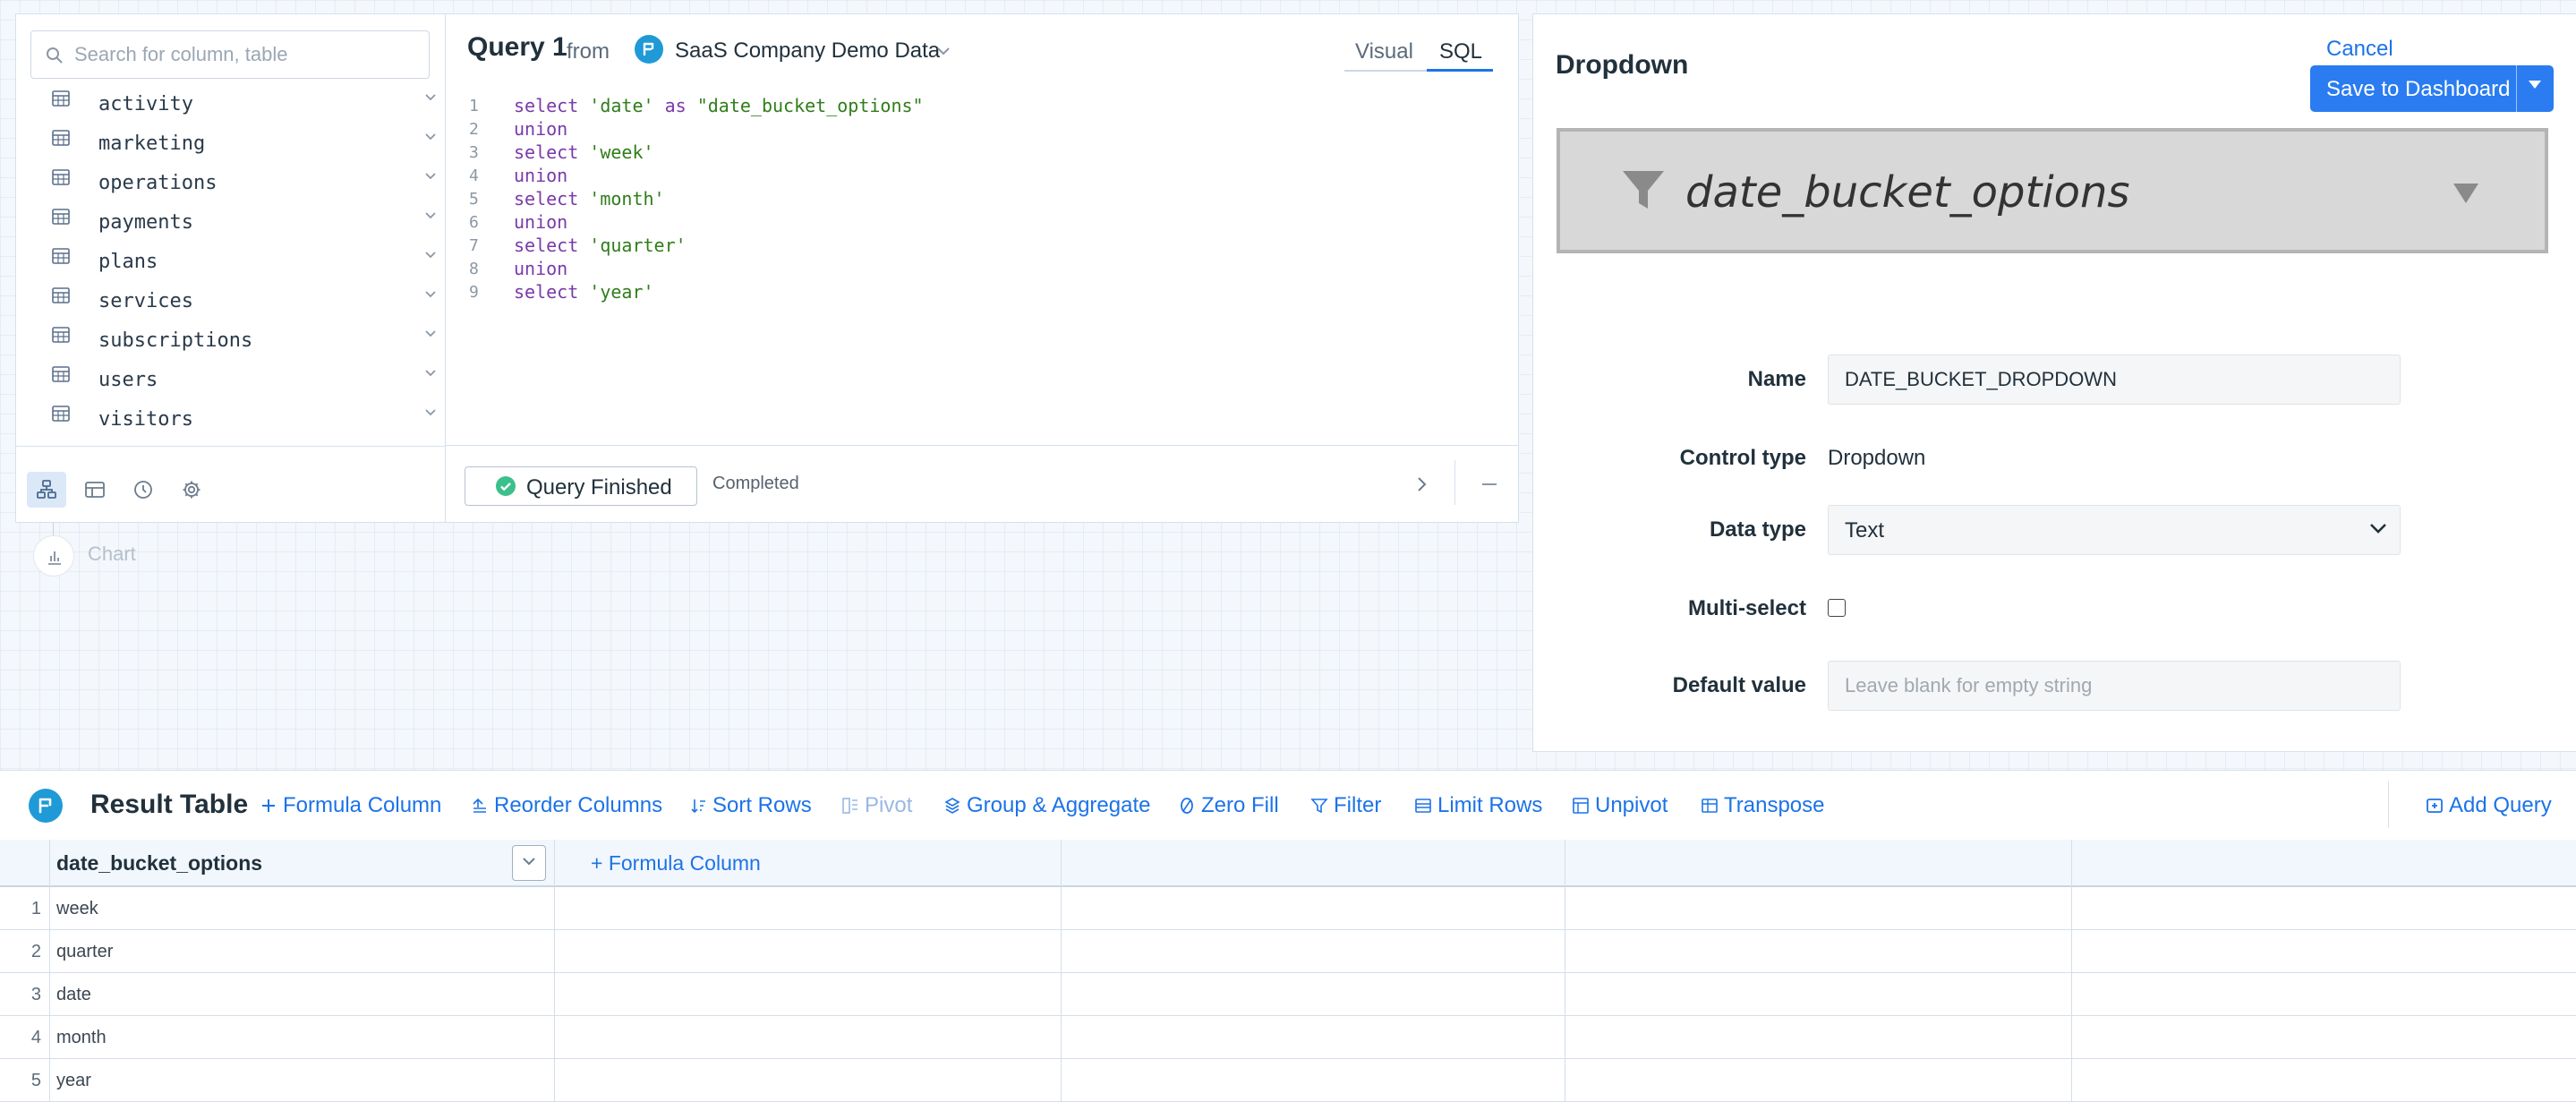 The image size is (2576, 1102). Describe the element at coordinates (676, 863) in the screenshot. I see `formula-column-header-button: + Formula Column` at that location.